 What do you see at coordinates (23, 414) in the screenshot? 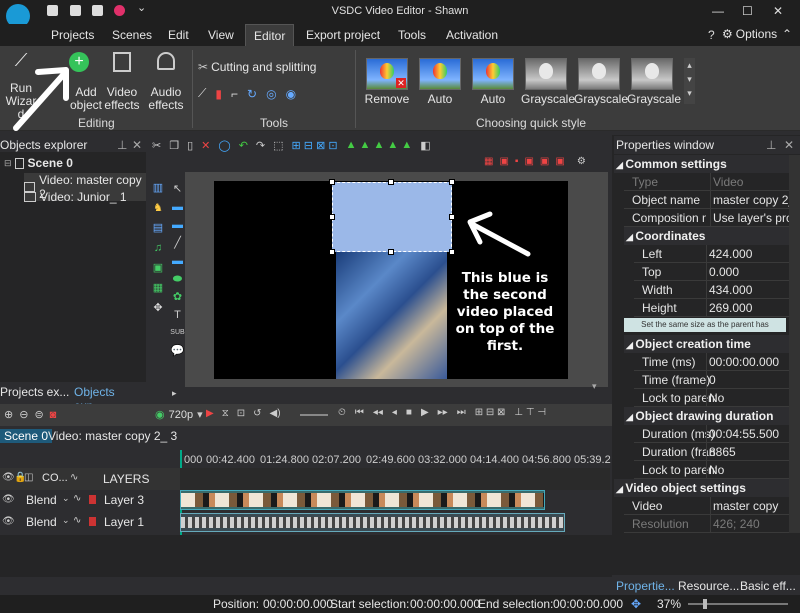
I see `remove-icon: ⊖` at bounding box center [23, 414].